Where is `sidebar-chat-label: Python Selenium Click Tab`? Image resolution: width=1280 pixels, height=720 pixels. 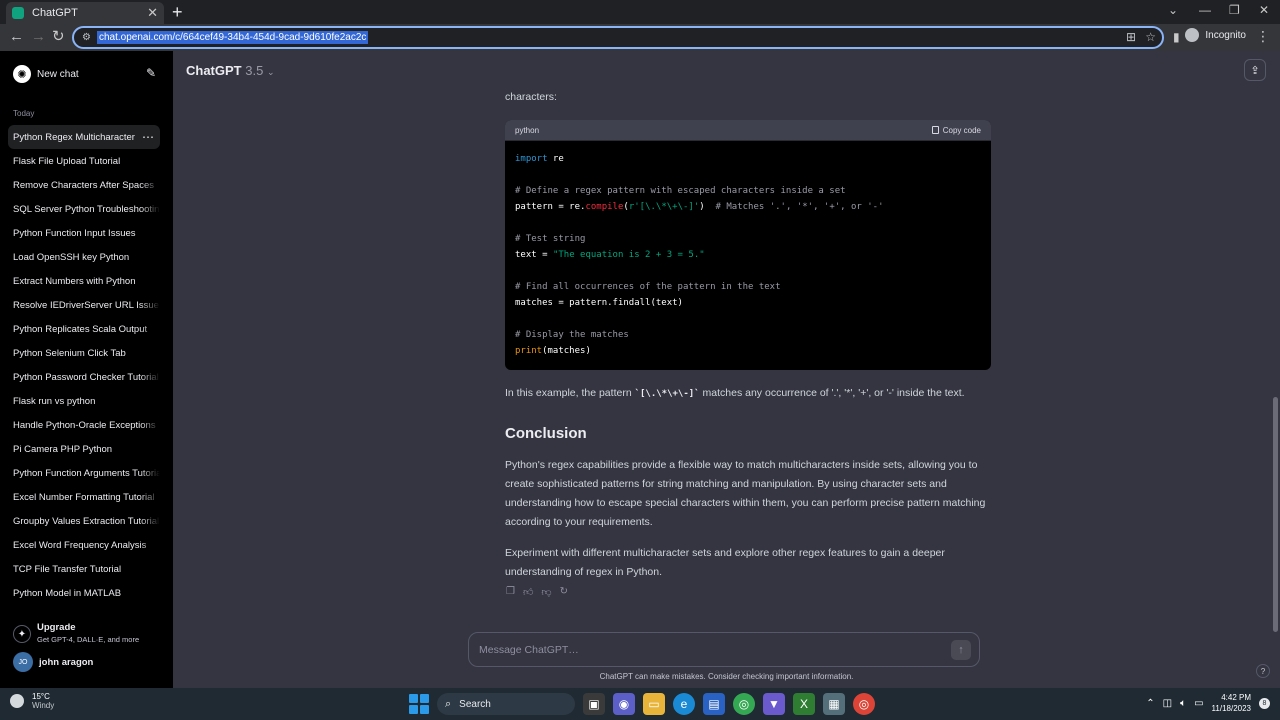 sidebar-chat-label: Python Selenium Click Tab is located at coordinates (69, 353).